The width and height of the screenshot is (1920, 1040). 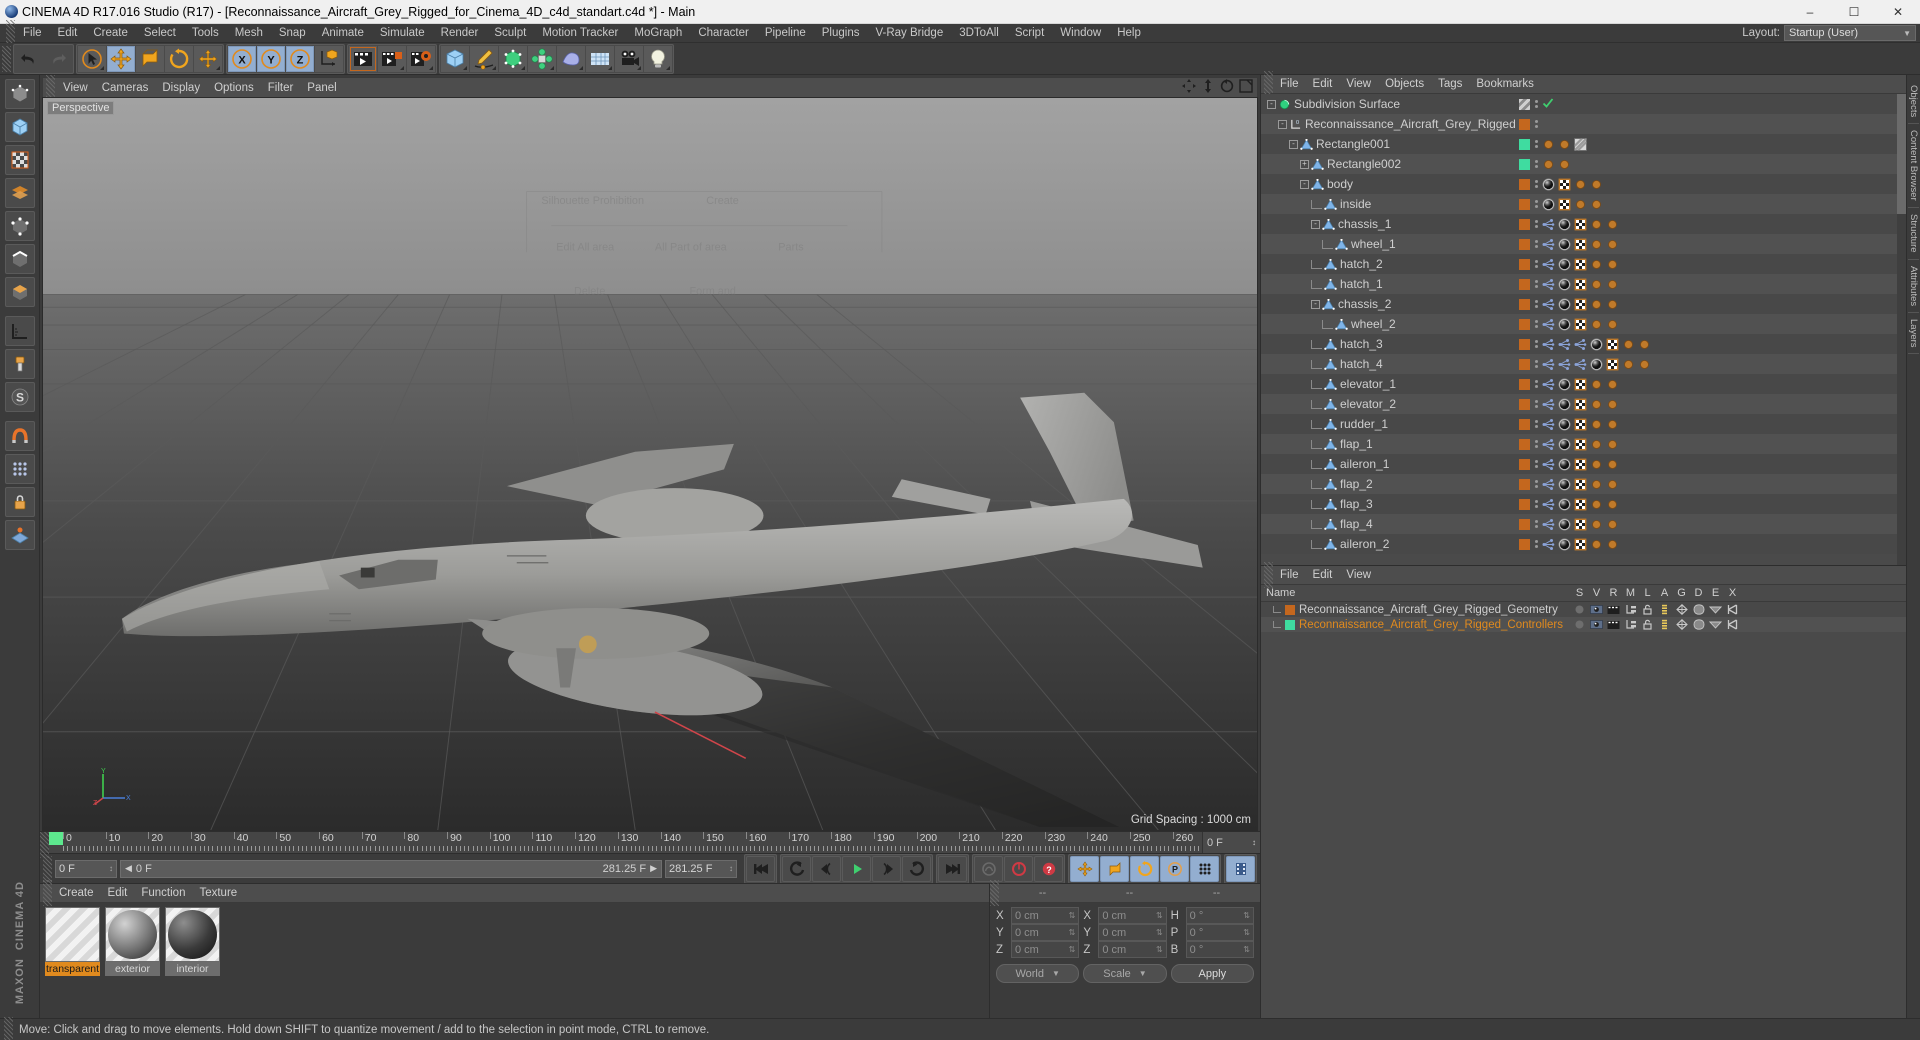 What do you see at coordinates (47, 893) in the screenshot?
I see `material-grip-handle` at bounding box center [47, 893].